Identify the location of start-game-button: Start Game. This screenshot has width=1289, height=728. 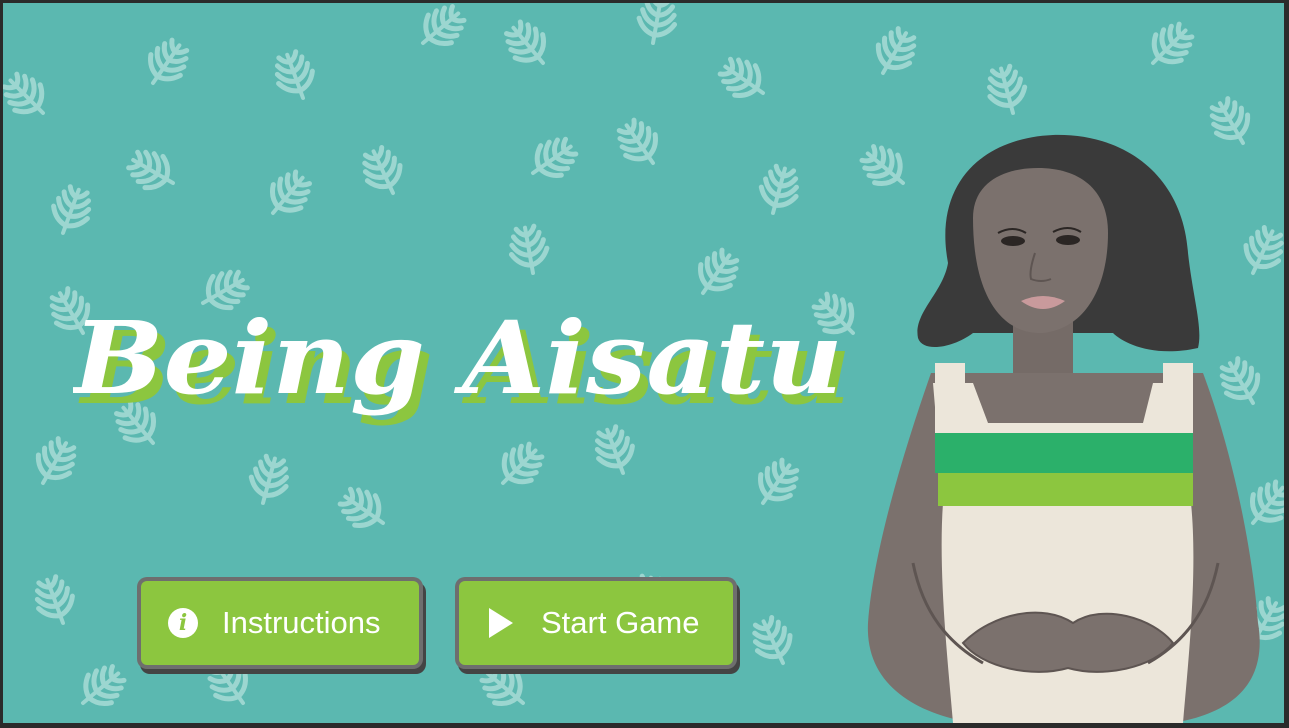
(596, 623).